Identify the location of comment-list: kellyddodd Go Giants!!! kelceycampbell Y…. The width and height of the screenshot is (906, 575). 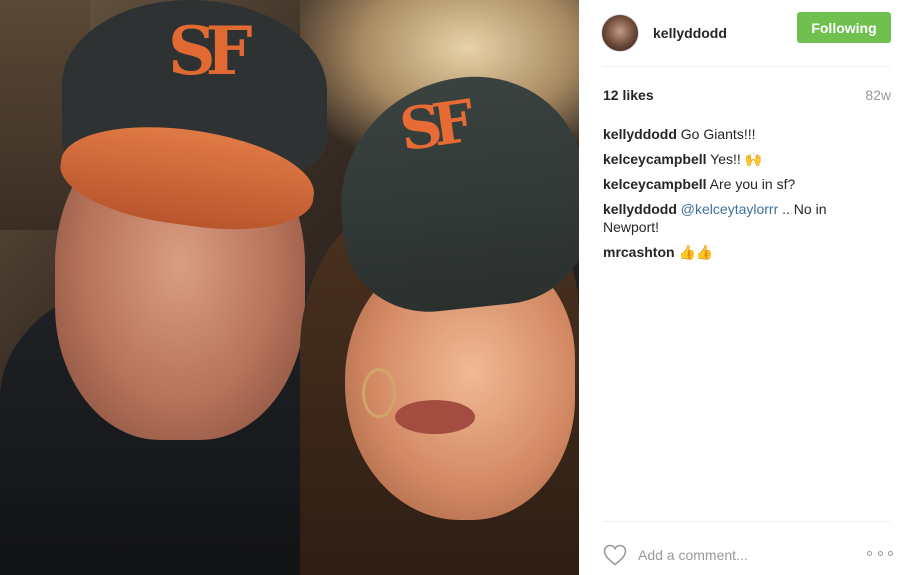
(743, 196).